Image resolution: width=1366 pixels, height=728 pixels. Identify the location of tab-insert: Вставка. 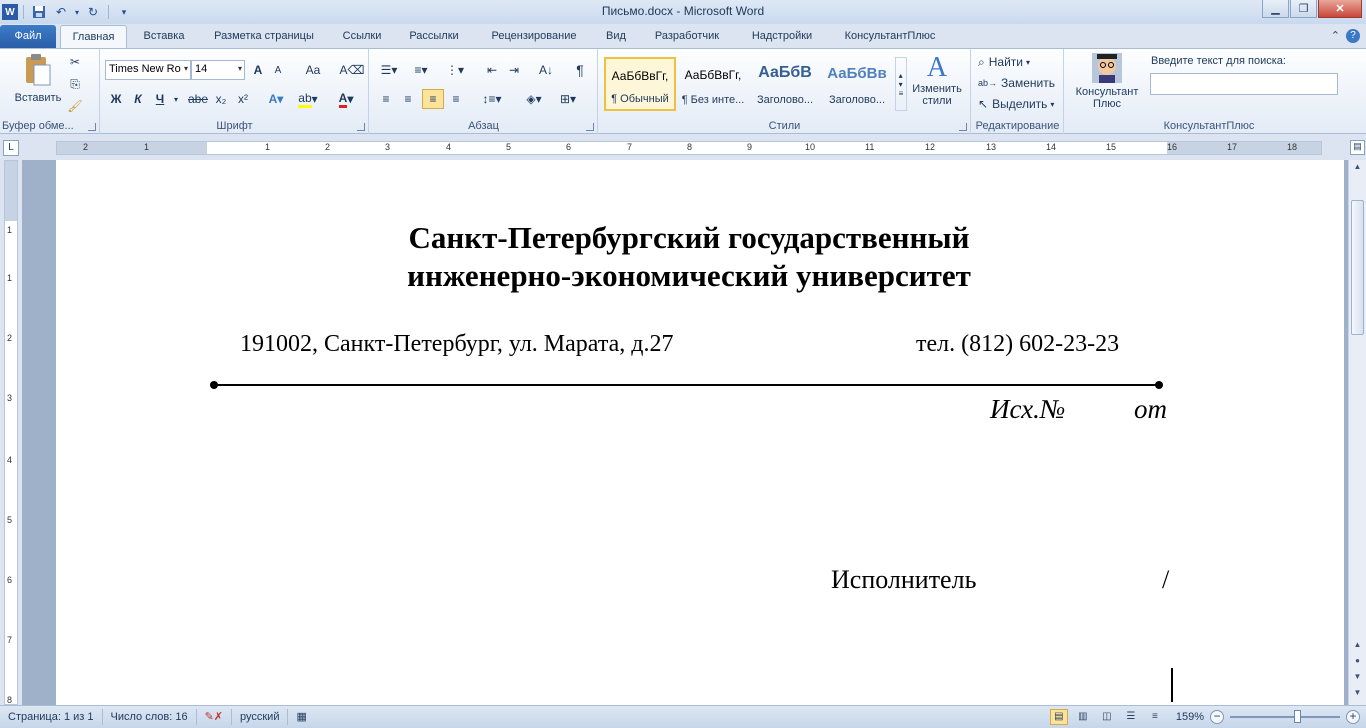
(164, 36).